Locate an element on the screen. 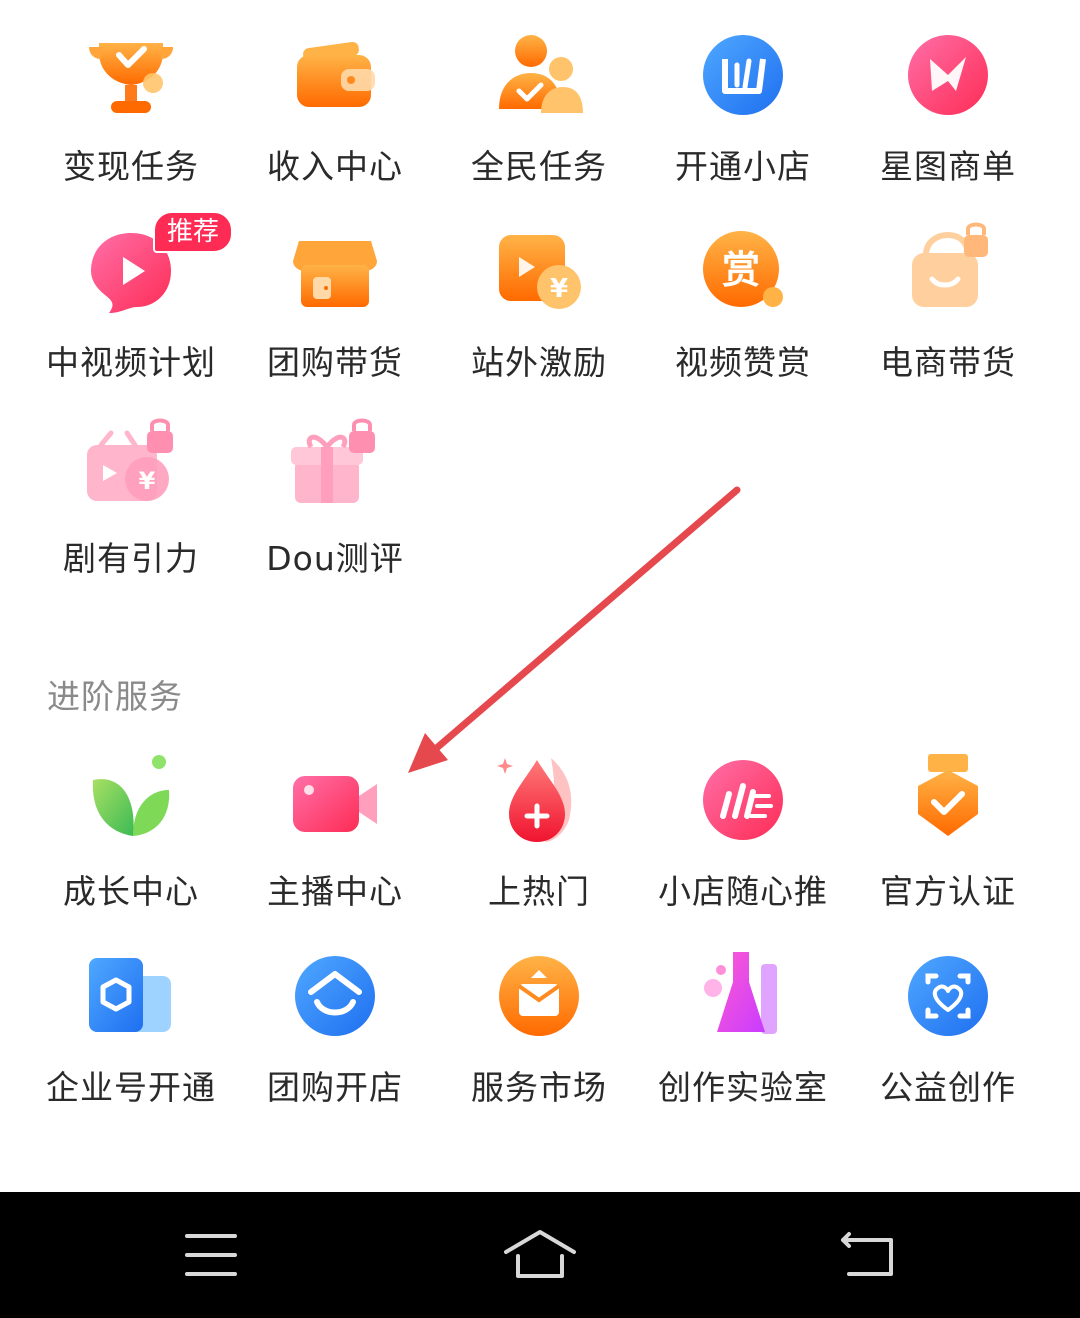  menu-button is located at coordinates (211, 1255).